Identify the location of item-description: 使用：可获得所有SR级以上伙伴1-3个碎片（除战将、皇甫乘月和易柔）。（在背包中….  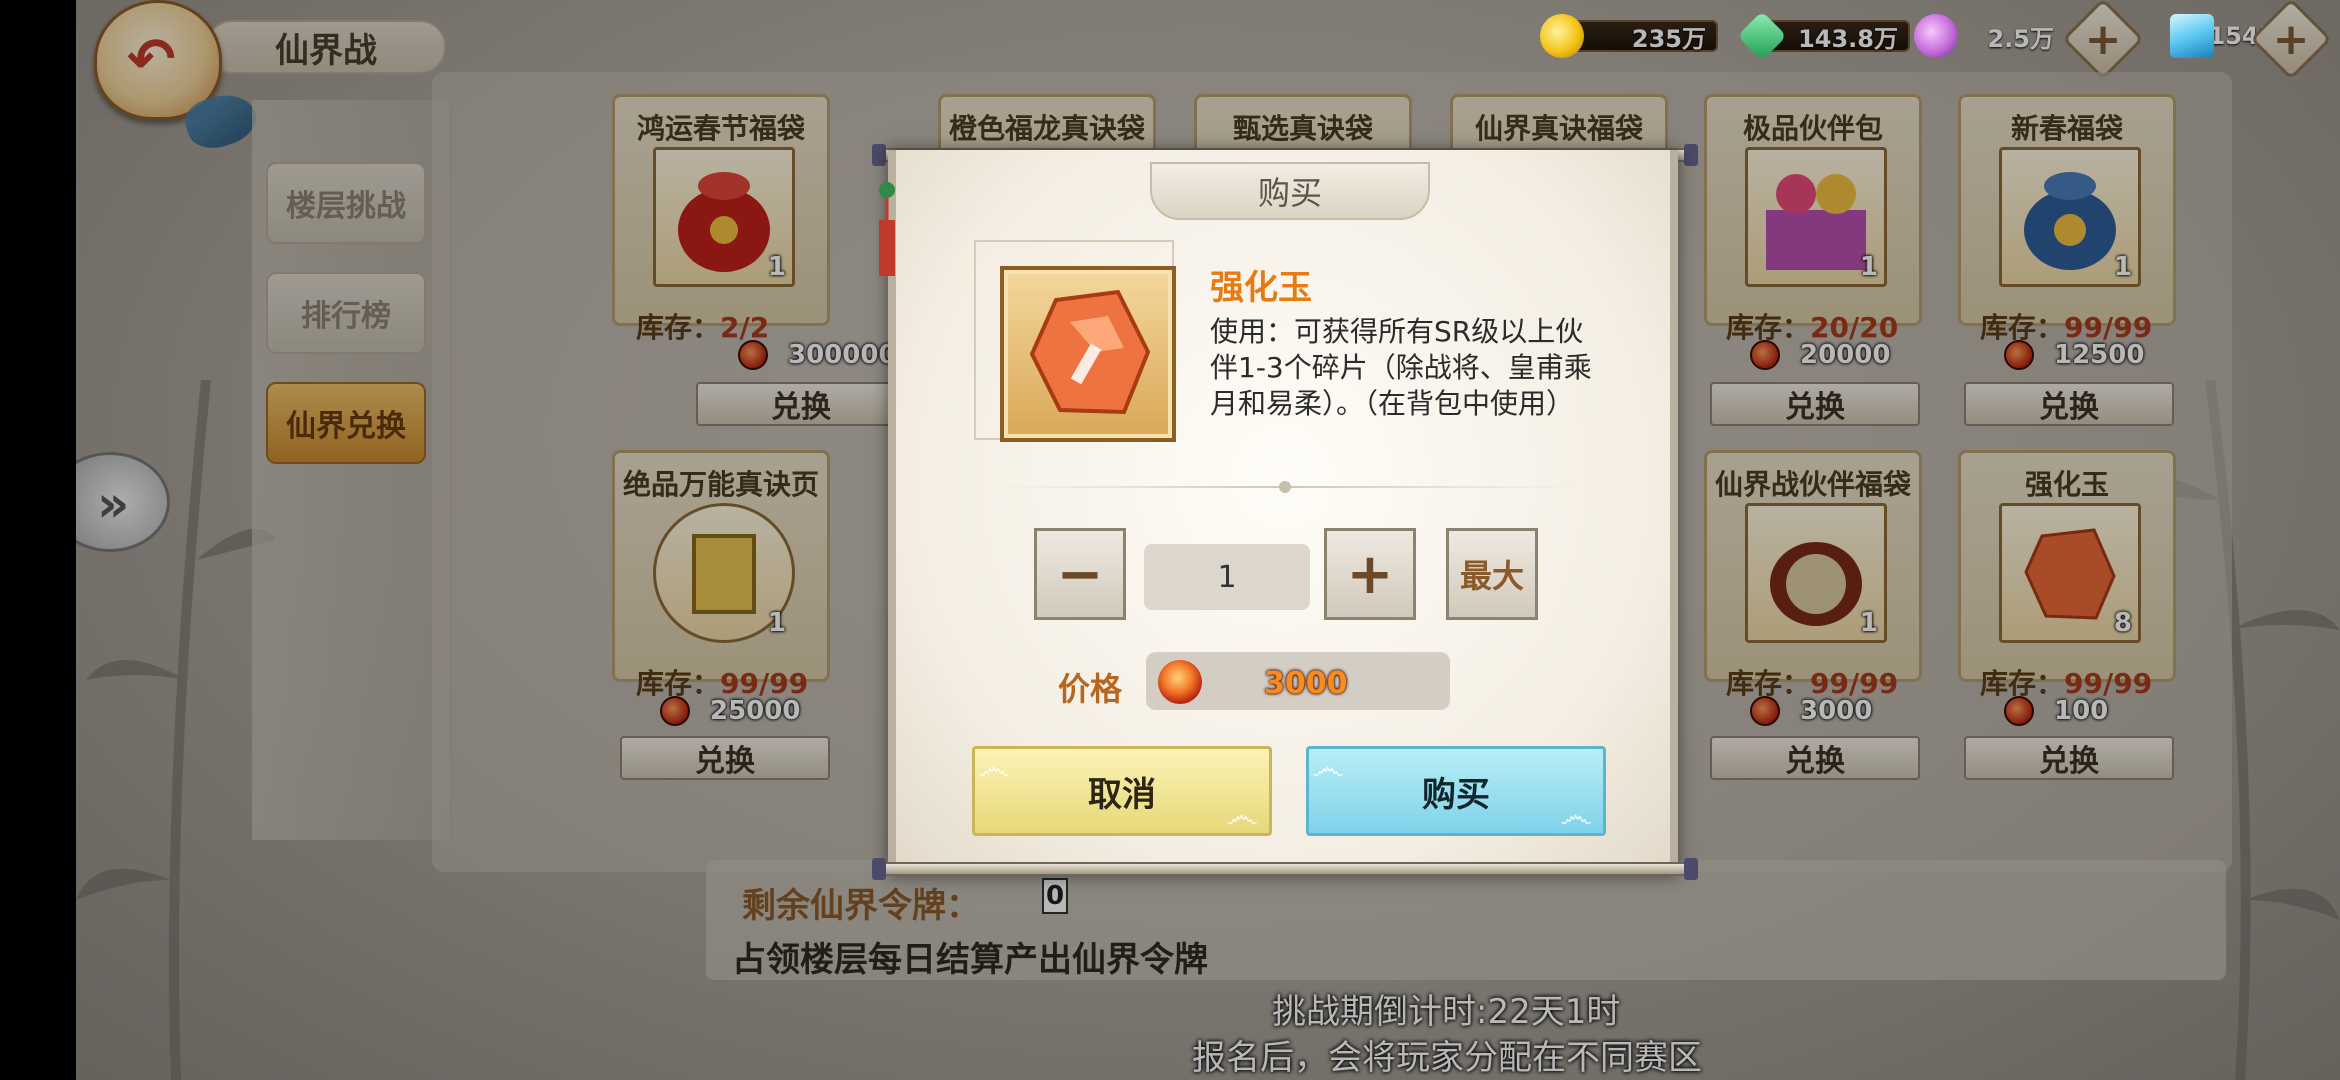
(1401, 367).